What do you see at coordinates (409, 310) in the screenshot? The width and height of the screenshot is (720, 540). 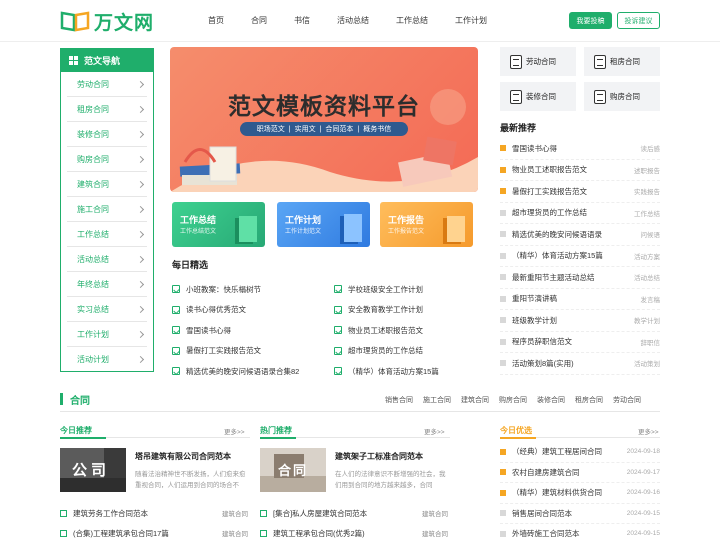 I see `daily-item: 安全教育教学工作计划` at bounding box center [409, 310].